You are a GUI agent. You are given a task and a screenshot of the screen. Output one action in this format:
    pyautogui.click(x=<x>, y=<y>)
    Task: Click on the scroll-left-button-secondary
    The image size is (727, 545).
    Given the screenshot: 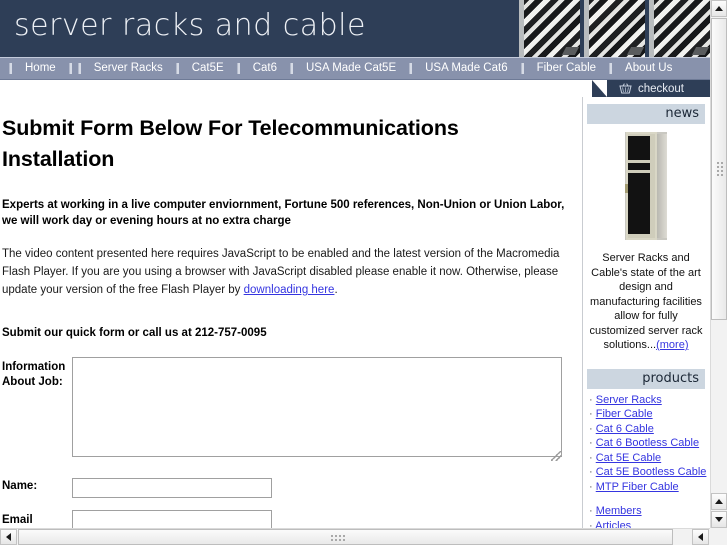 What is the action you would take?
    pyautogui.click(x=700, y=537)
    